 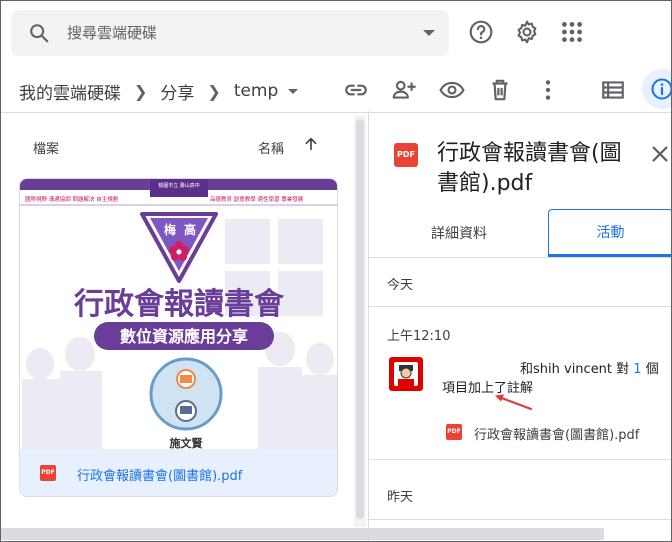 I want to click on thumbnail-banner-left: 國際視野 溝通協調 問題解決 自主規劃, so click(x=72, y=199).